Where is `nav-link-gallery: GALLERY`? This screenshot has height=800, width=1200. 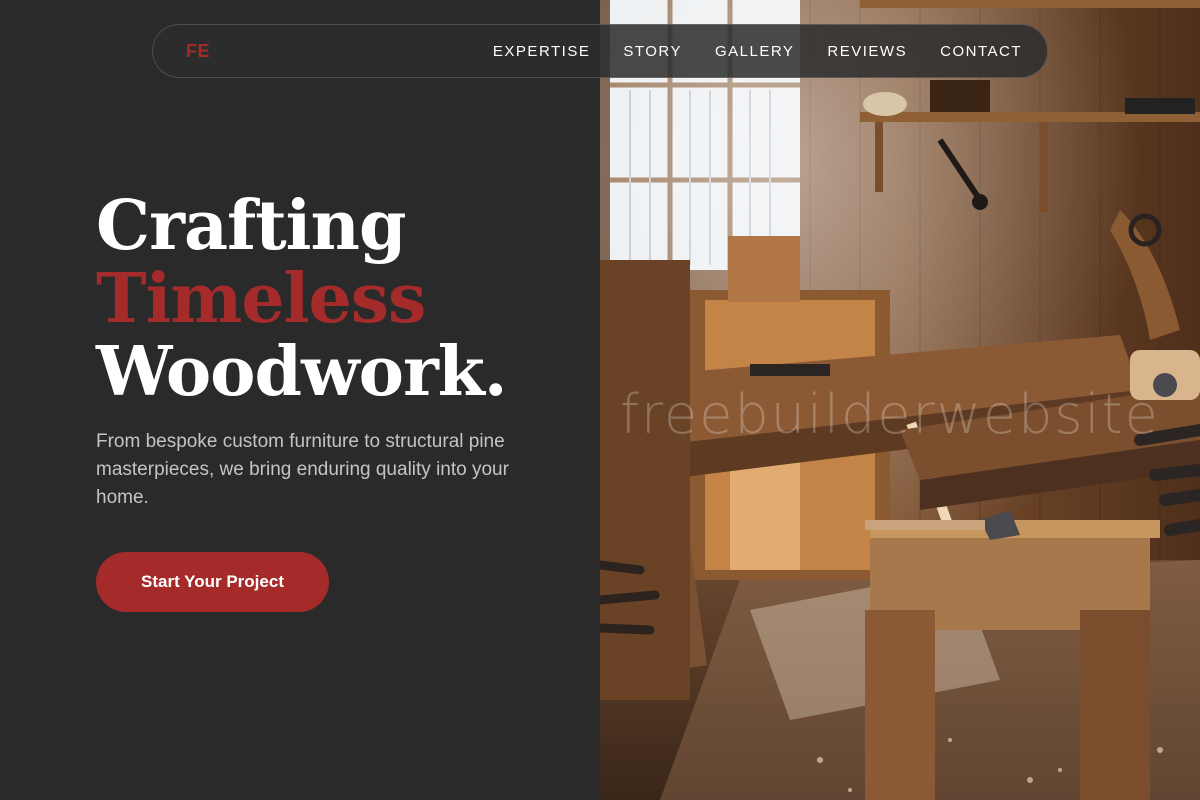
nav-link-gallery: GALLERY is located at coordinates (754, 51).